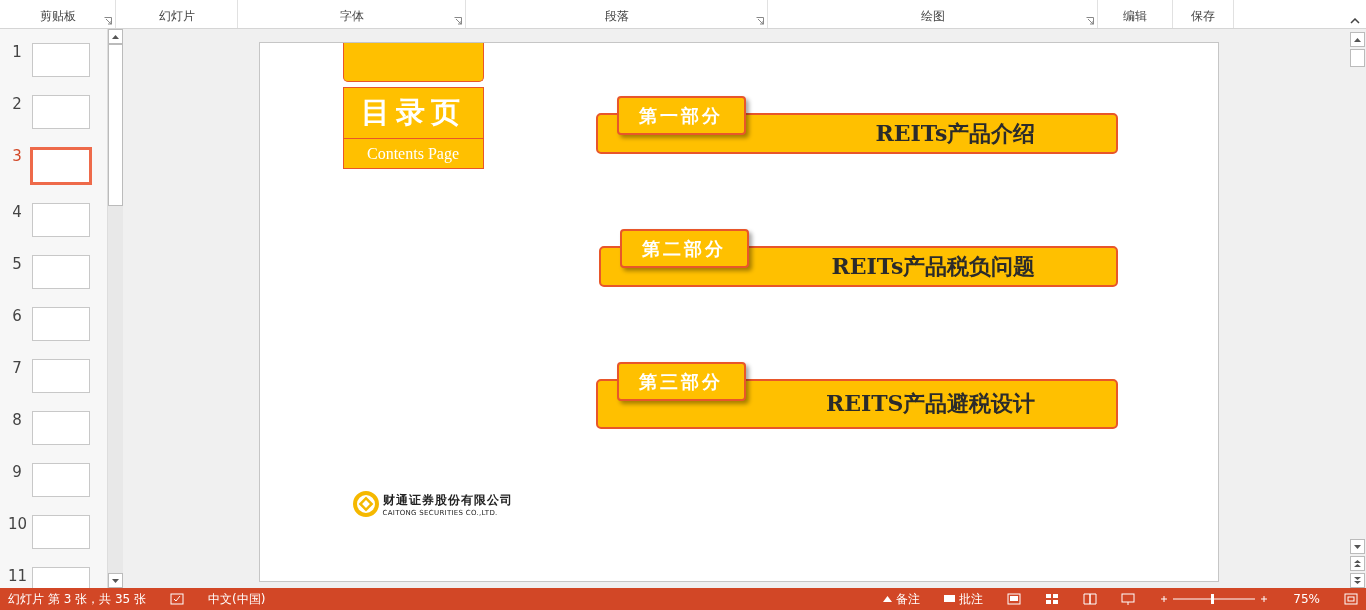 This screenshot has height=610, width=1366. I want to click on double-down-arrow-icon, so click(1357, 580).